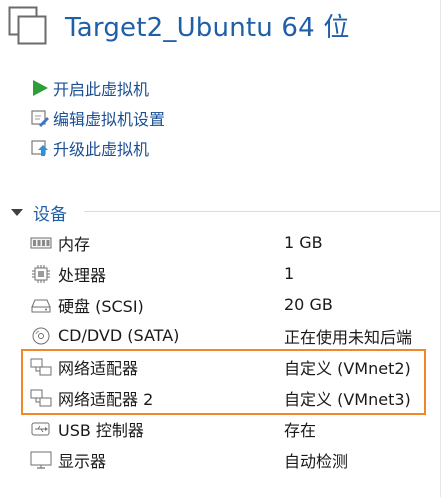  I want to click on device-row-hard-disk: 硬盘 (SCSI) 20 GB, so click(235, 304).